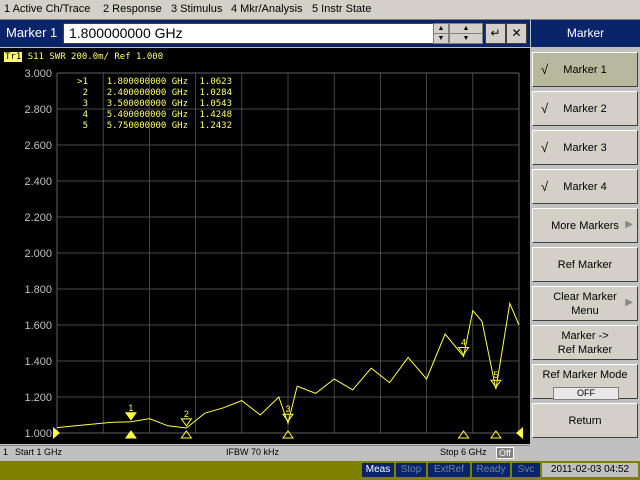 This screenshot has width=640, height=480. What do you see at coordinates (130, 434) in the screenshot?
I see `marker-1-axis-icon` at bounding box center [130, 434].